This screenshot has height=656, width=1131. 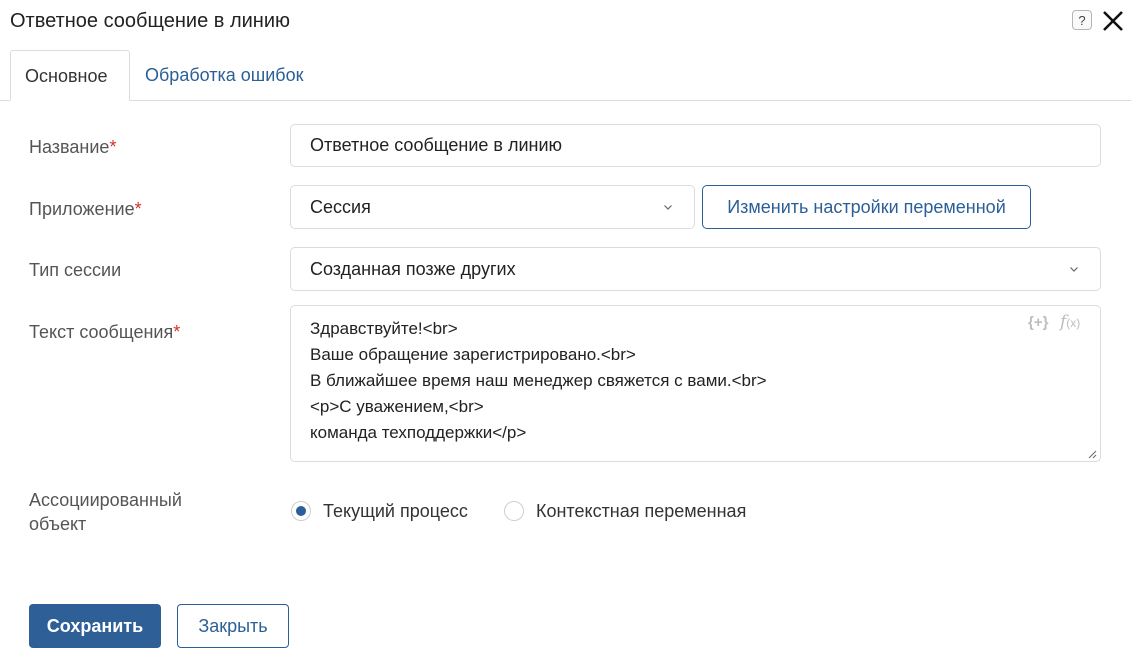 What do you see at coordinates (70, 75) in the screenshot?
I see `tab-main: Основное` at bounding box center [70, 75].